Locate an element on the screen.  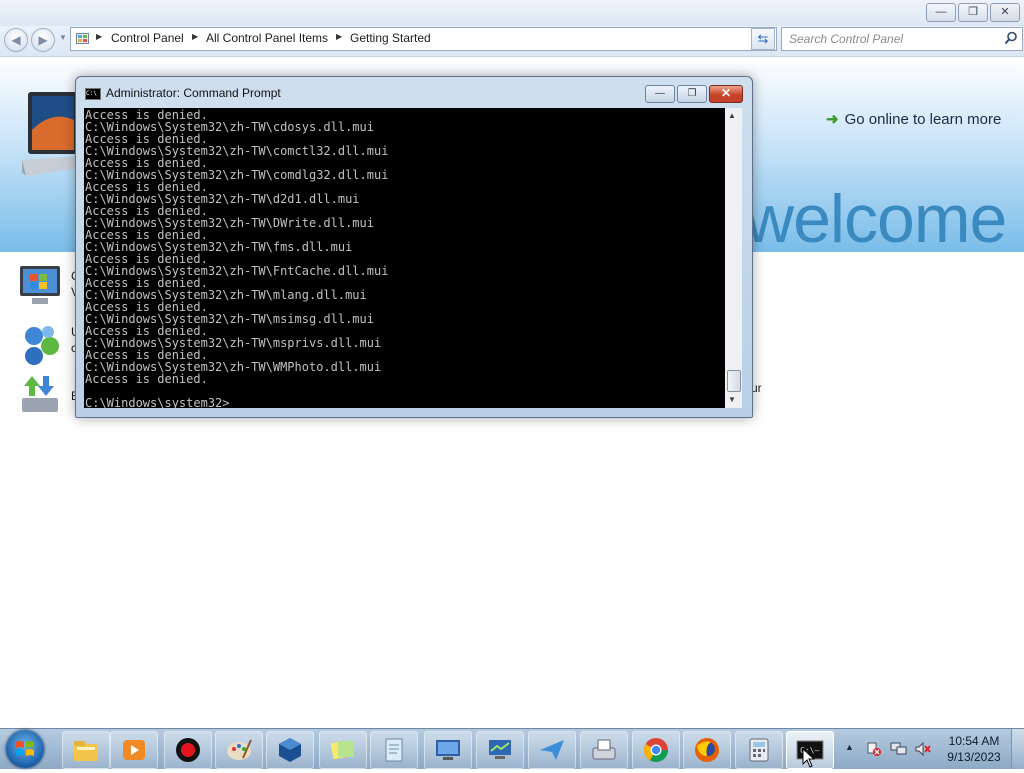
calculator-icon is located at coordinates (759, 750).